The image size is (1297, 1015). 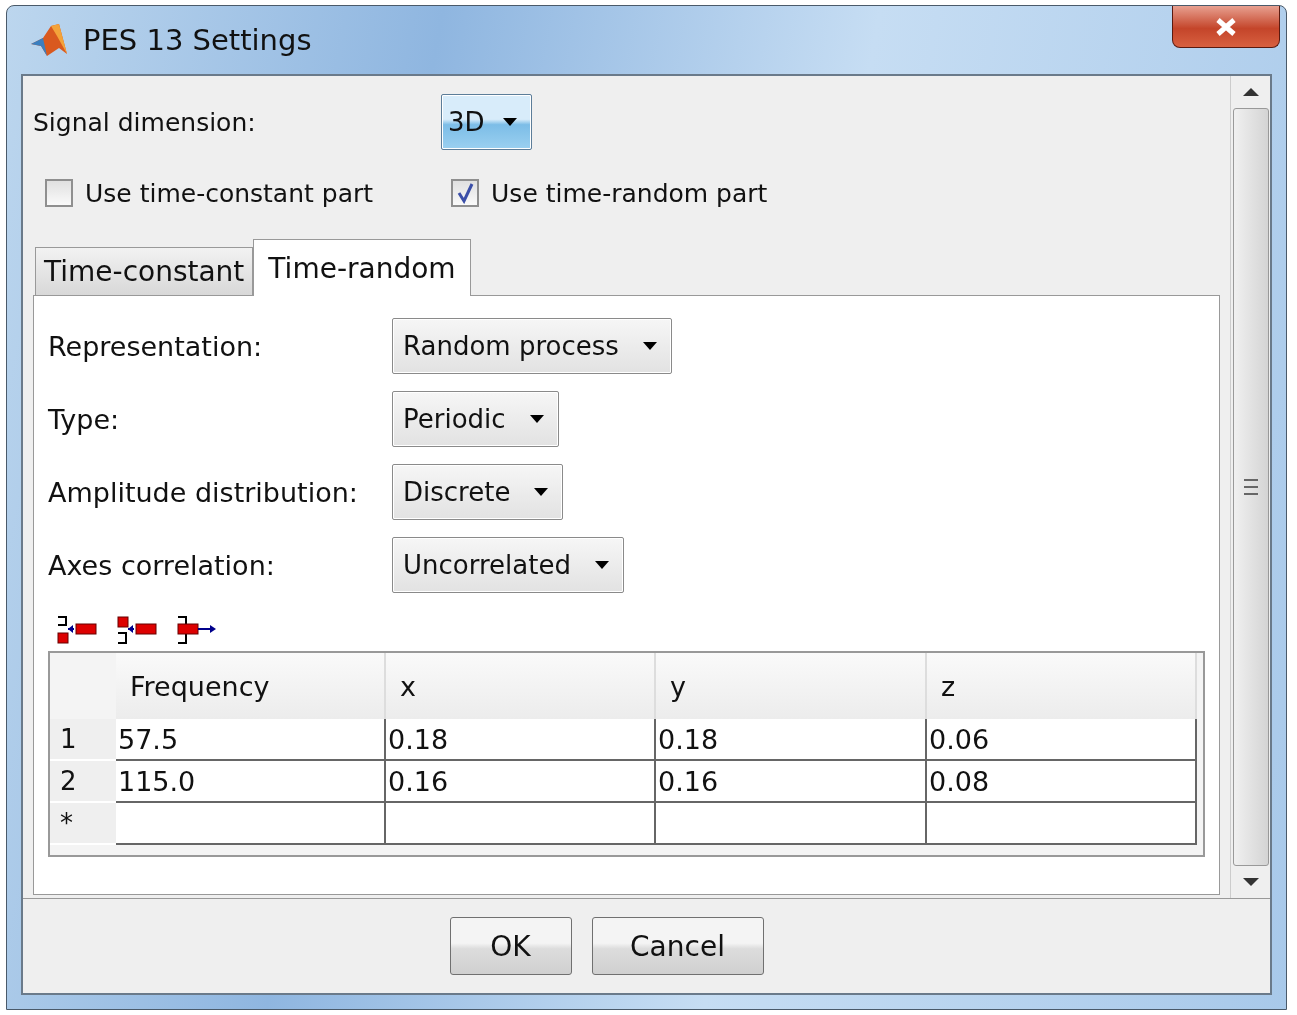 I want to click on scroll-down-icon, so click(x=1250, y=883).